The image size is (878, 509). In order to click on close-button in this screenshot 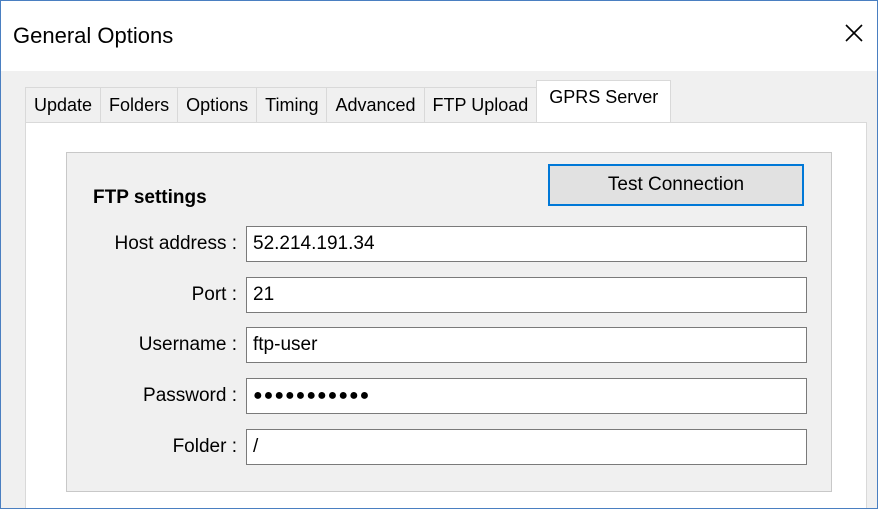, I will do `click(854, 33)`.